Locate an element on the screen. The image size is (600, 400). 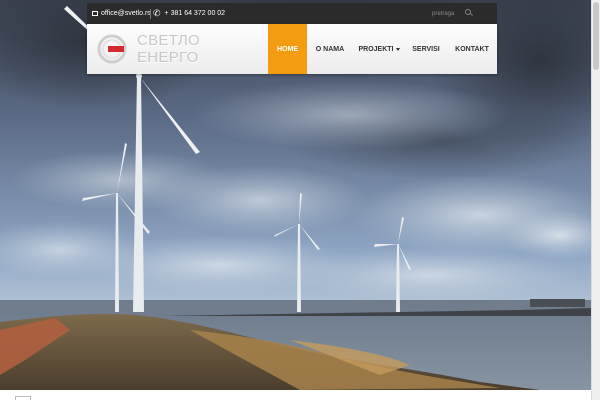
phone-icon: ✆ is located at coordinates (157, 13).